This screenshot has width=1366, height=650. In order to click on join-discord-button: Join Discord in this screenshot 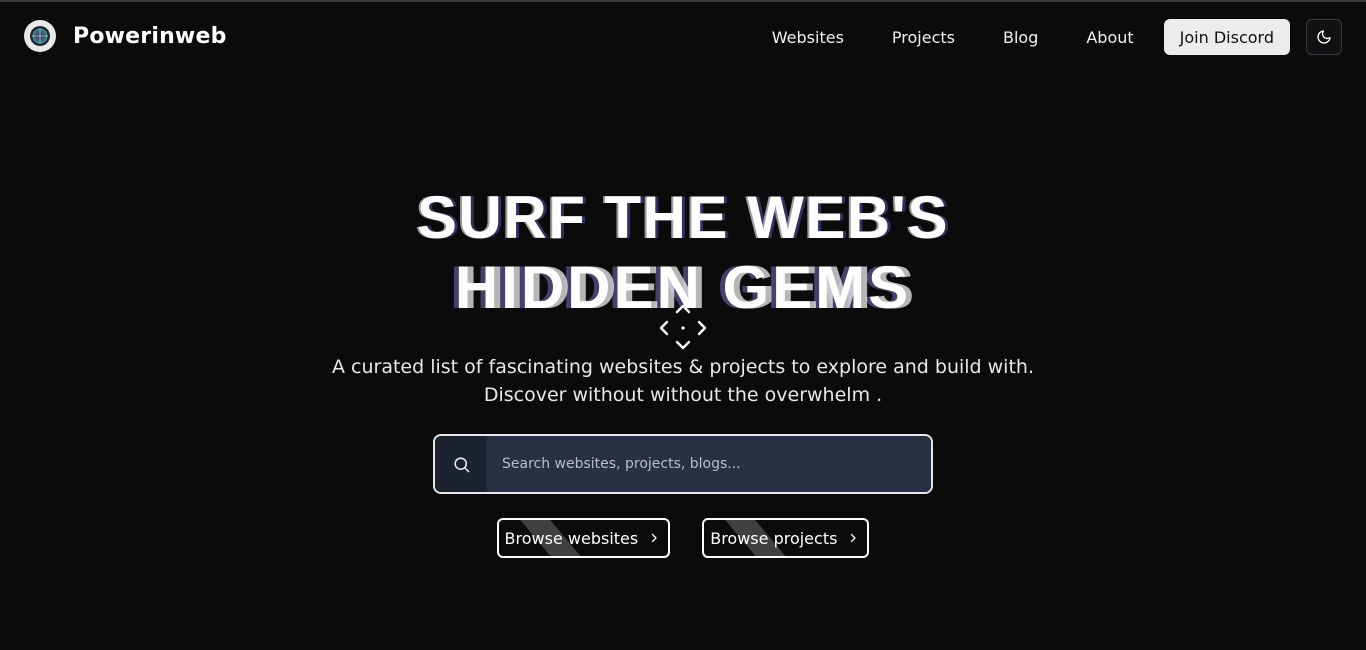, I will do `click(1226, 37)`.